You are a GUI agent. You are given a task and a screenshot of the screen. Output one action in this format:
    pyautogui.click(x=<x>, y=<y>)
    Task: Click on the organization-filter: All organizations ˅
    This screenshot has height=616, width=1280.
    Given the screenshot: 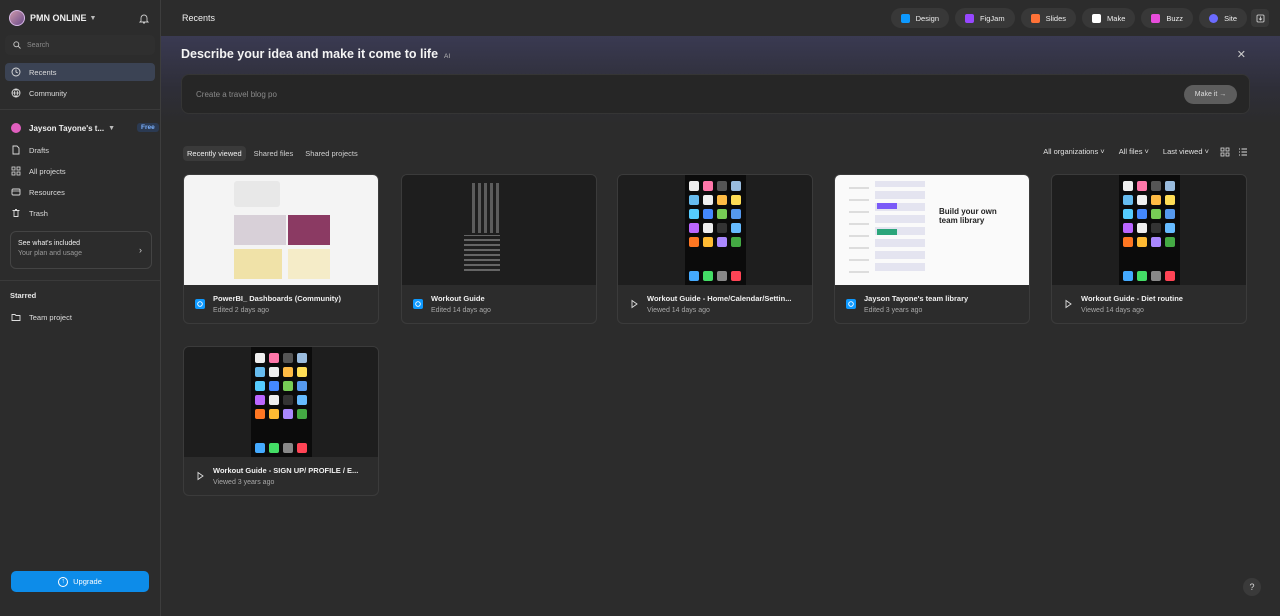 What is the action you would take?
    pyautogui.click(x=1074, y=151)
    